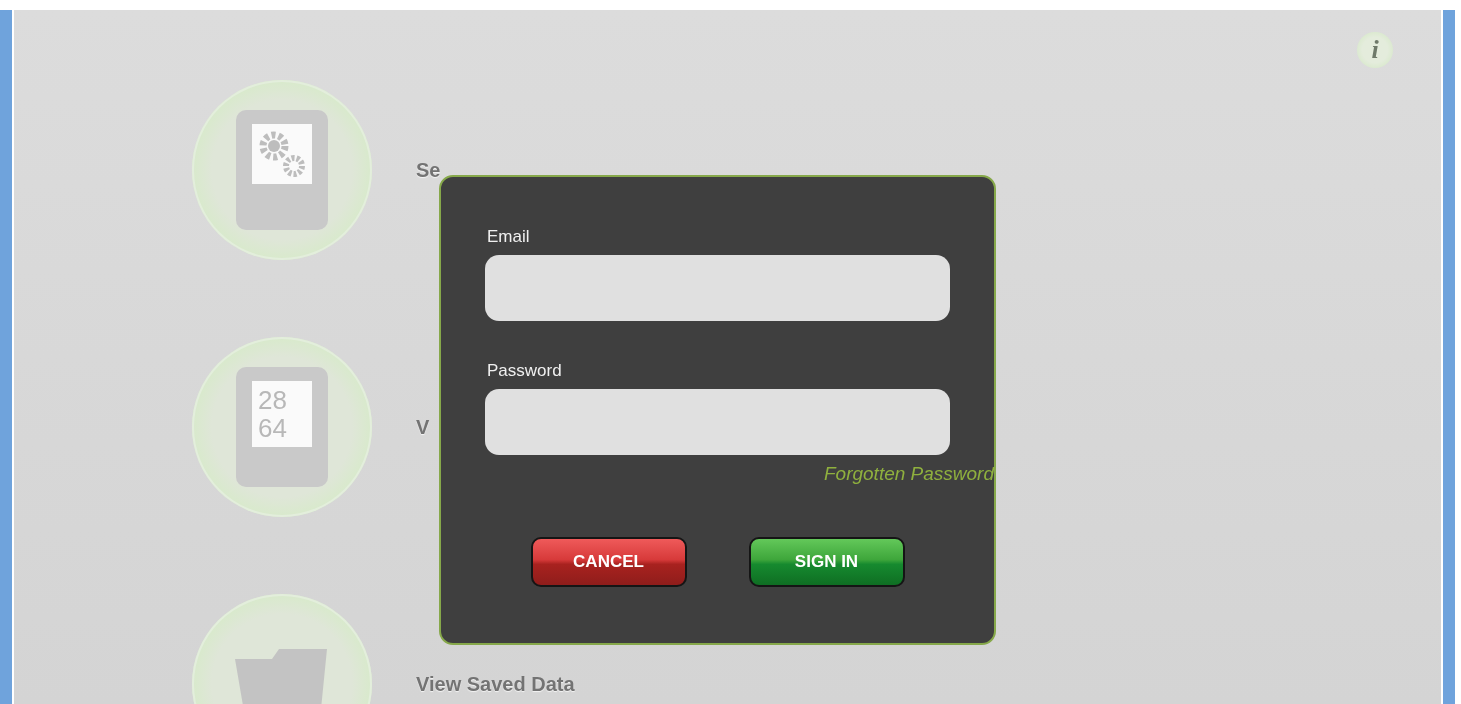 The image size is (1461, 704). What do you see at coordinates (525, 371) in the screenshot?
I see `field-label: Password` at bounding box center [525, 371].